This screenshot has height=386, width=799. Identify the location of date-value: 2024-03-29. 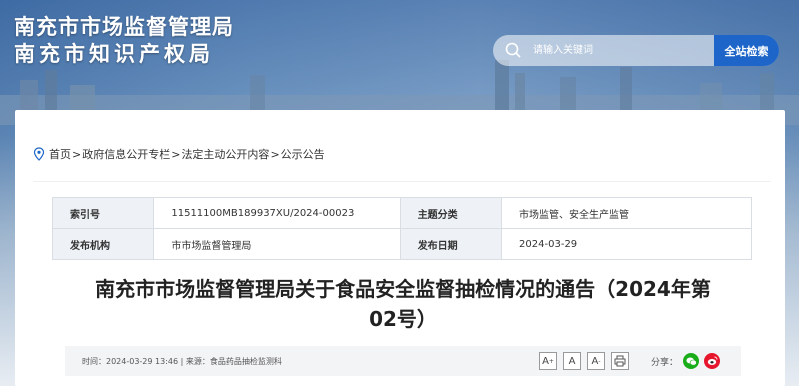
(626, 244).